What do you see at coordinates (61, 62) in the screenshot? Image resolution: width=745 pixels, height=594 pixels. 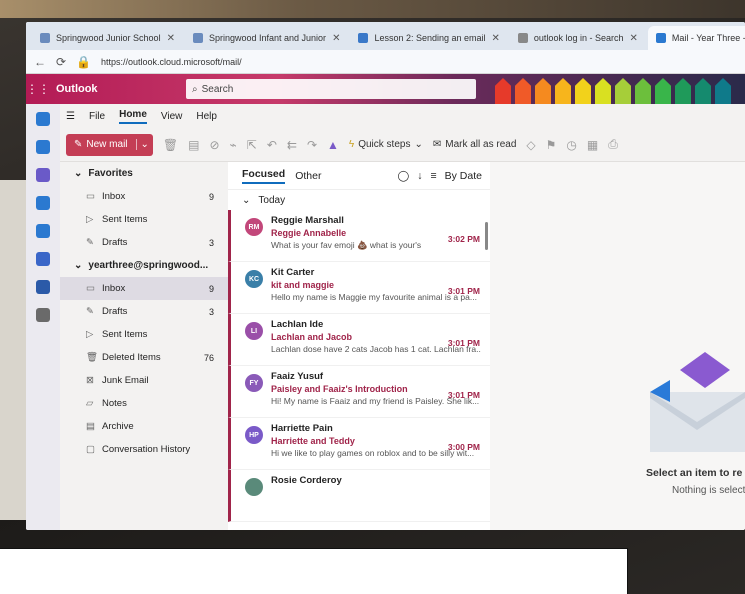 I see `refresh-icon: ⟳` at bounding box center [61, 62].